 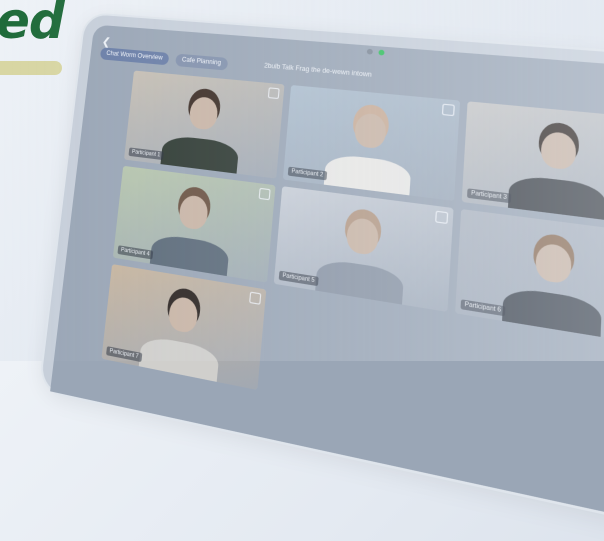 I want to click on participant-tile: Participant 2, so click(x=371, y=143).